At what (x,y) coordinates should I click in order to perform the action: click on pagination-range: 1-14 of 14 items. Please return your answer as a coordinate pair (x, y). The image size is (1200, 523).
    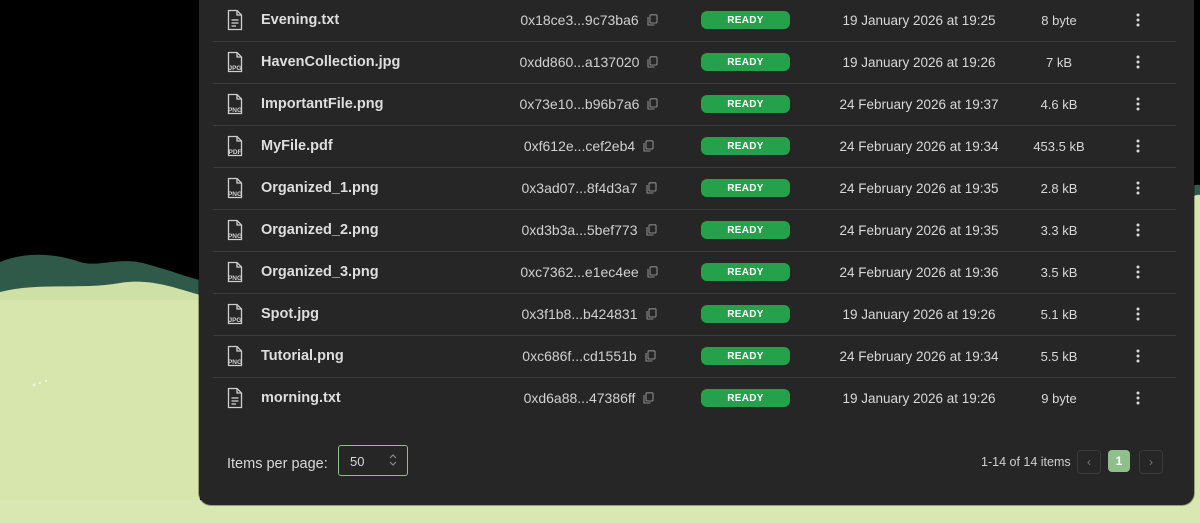
    Looking at the image, I should click on (1026, 462).